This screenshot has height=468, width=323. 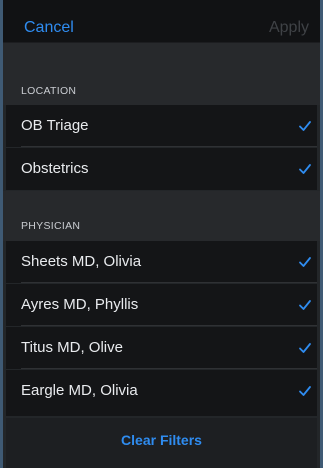 I want to click on physician-section-header: PHYSICIAN, so click(x=51, y=226).